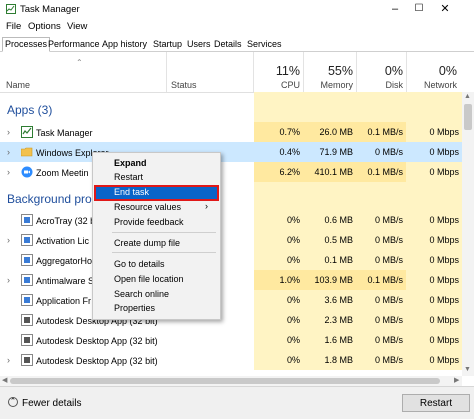  I want to click on end-task-highlight, so click(156, 193).